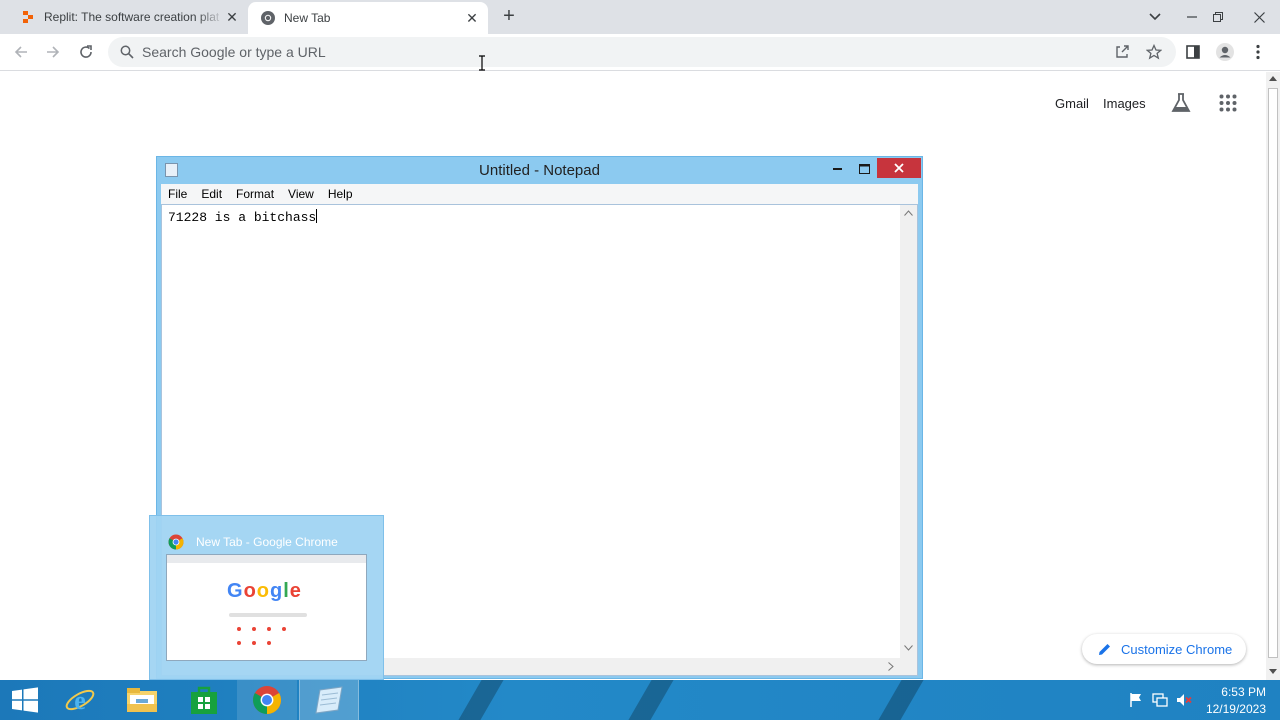 The image size is (1280, 720). What do you see at coordinates (1184, 700) in the screenshot?
I see `volume-muted-icon` at bounding box center [1184, 700].